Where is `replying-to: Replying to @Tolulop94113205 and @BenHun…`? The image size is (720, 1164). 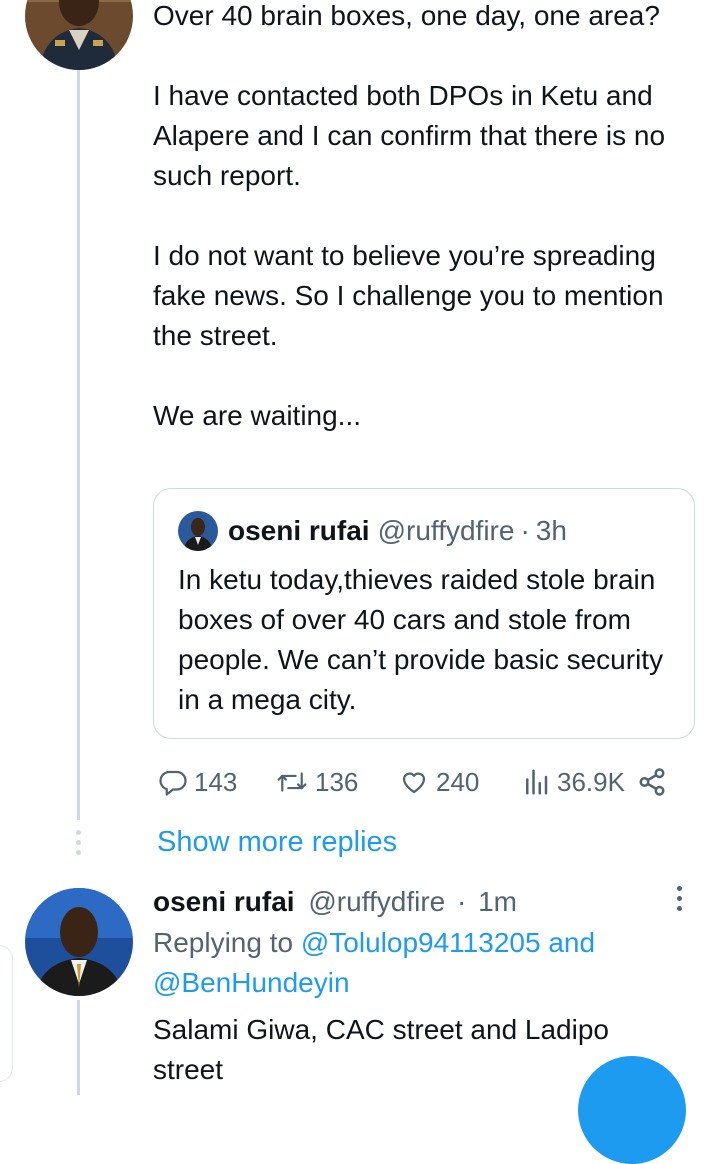
replying-to: Replying to @Tolulop94113205 and @BenHun… is located at coordinates (413, 963).